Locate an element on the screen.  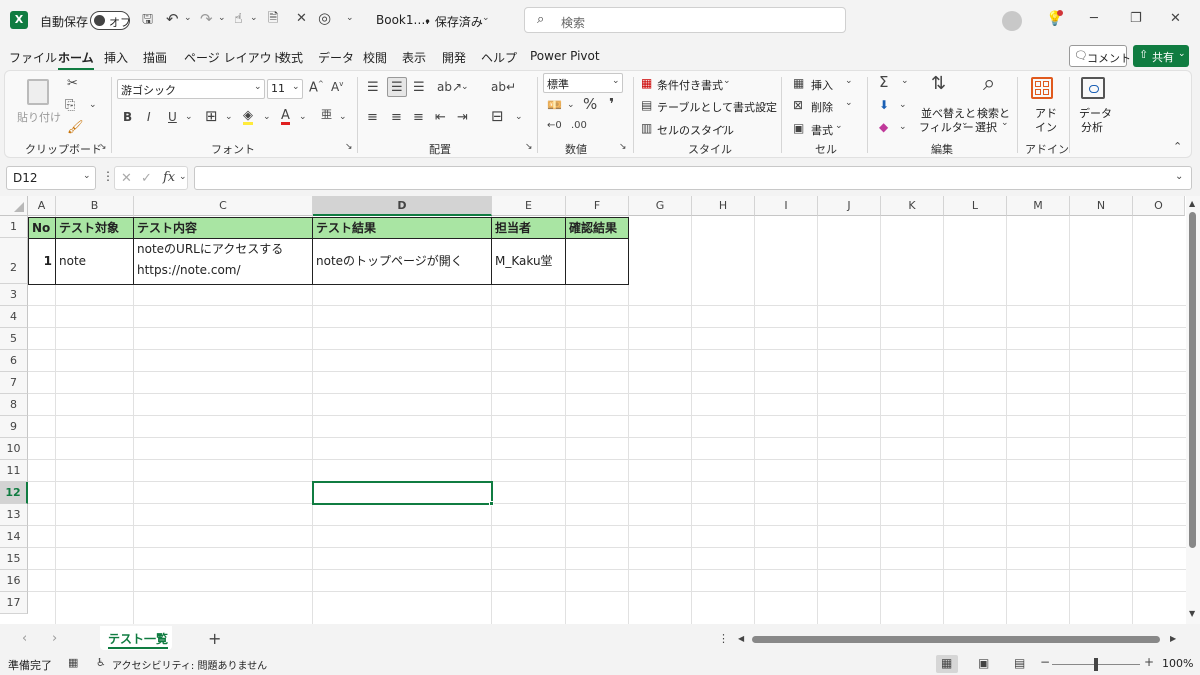
sort-filter-icon: ⇅ is located at coordinates (938, 84).